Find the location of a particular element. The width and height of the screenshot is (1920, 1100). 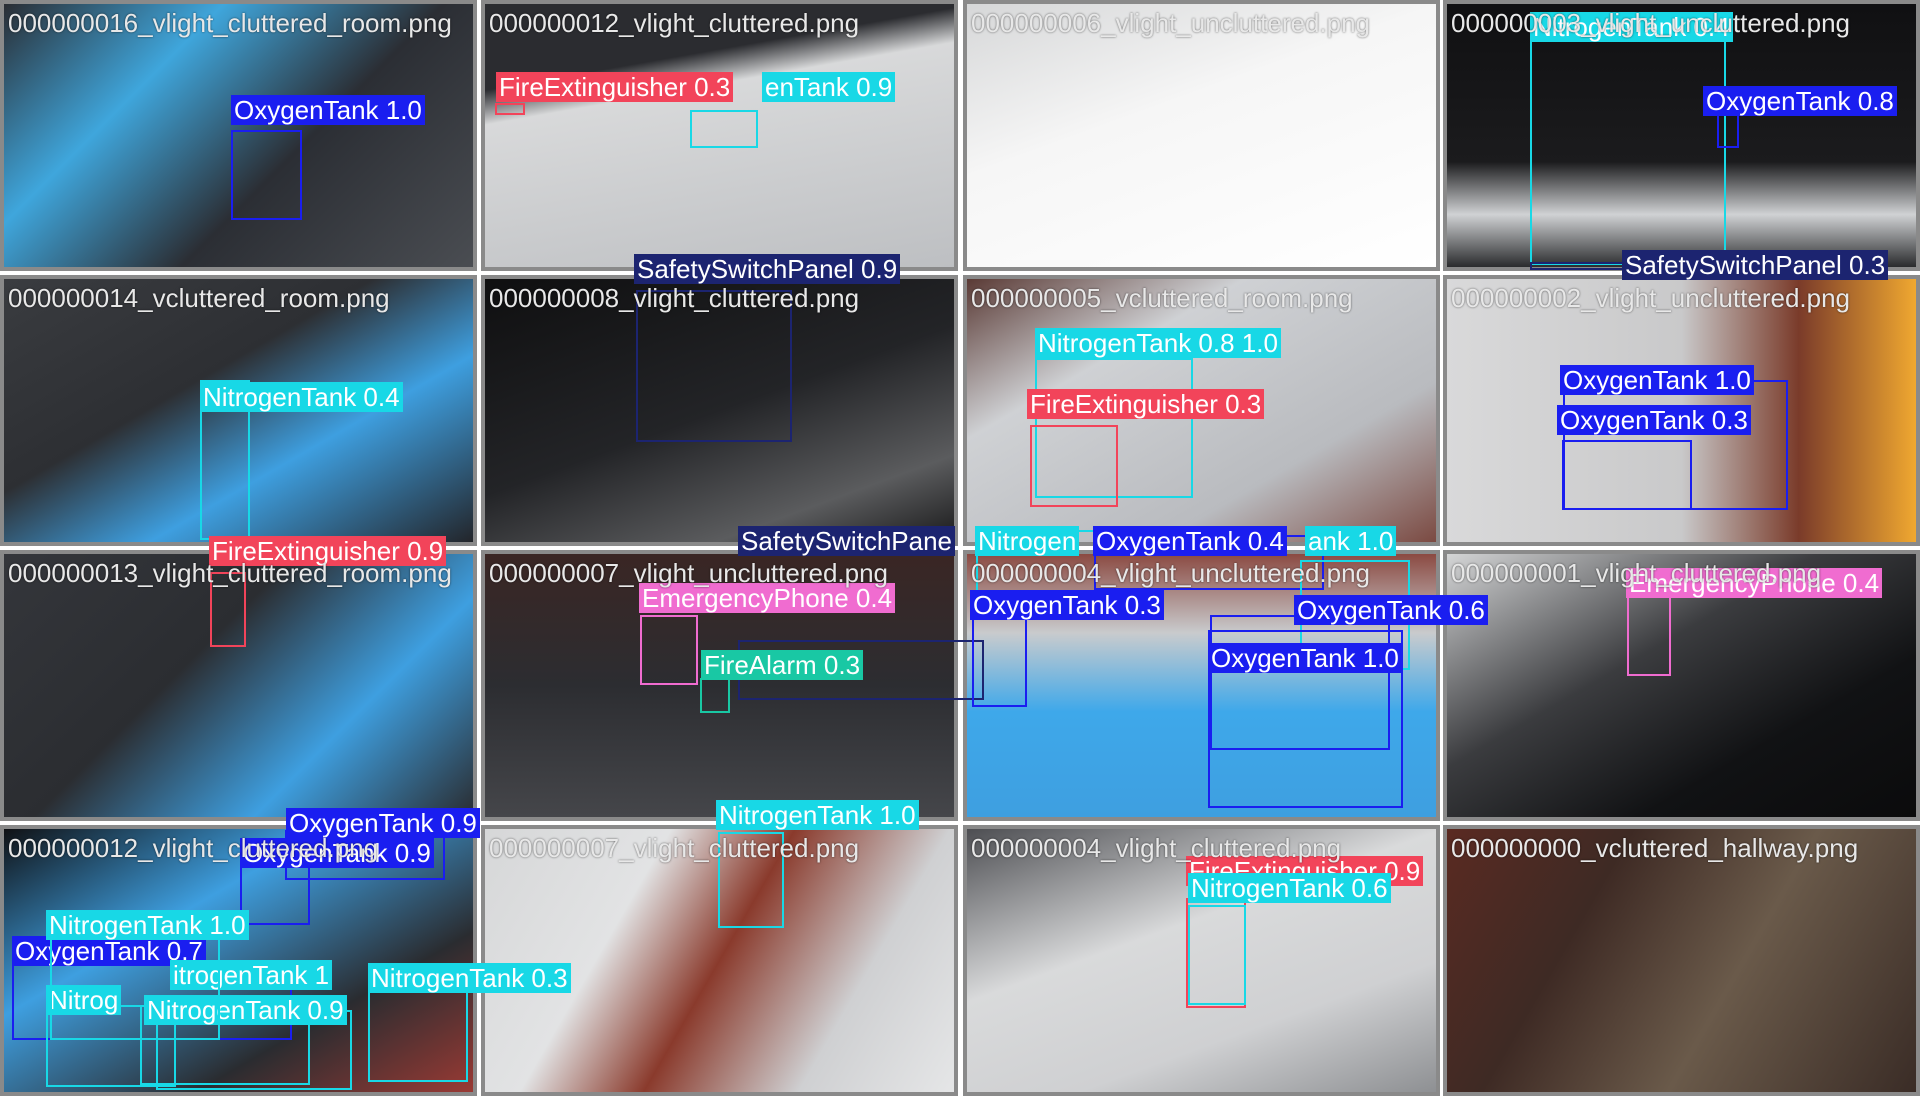

image-filename: 000000006_vlight_uncluttered.png is located at coordinates (1171, 23).